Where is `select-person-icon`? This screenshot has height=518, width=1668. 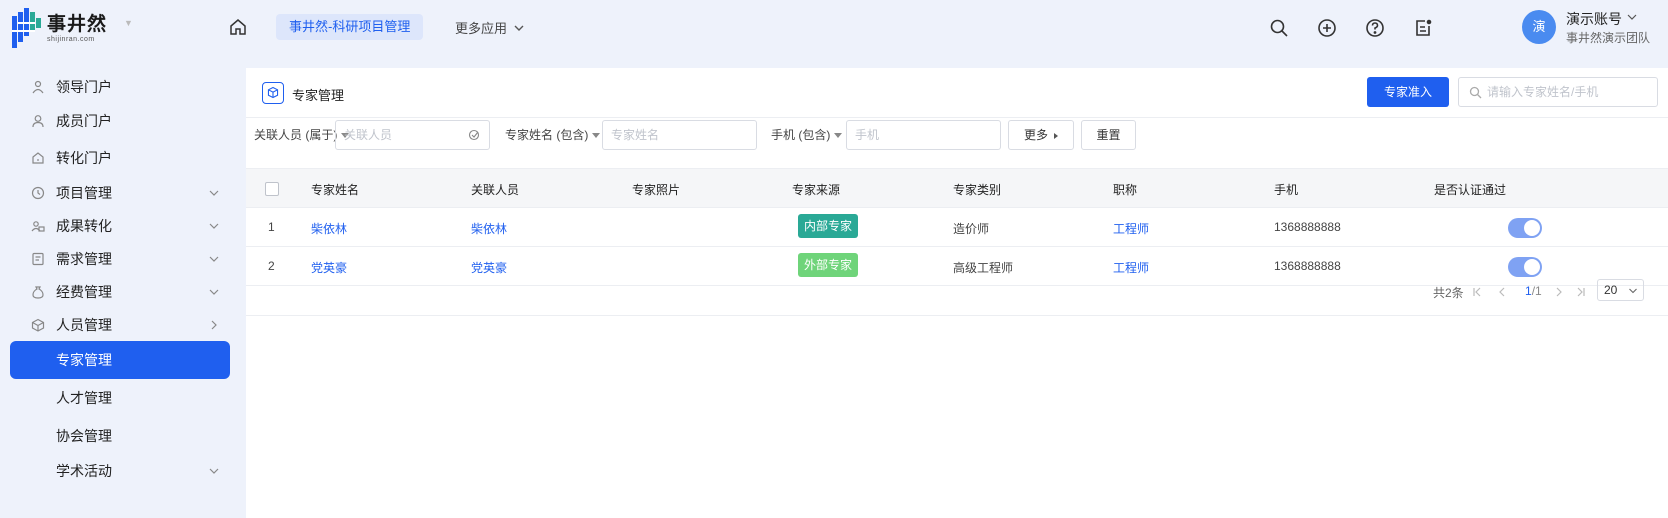 select-person-icon is located at coordinates (474, 135).